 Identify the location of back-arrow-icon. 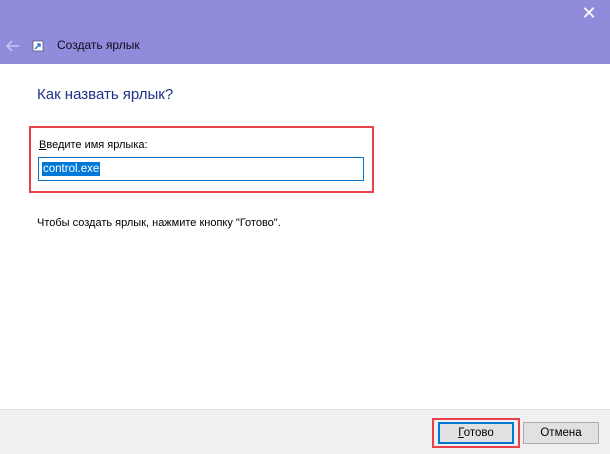
(13, 46).